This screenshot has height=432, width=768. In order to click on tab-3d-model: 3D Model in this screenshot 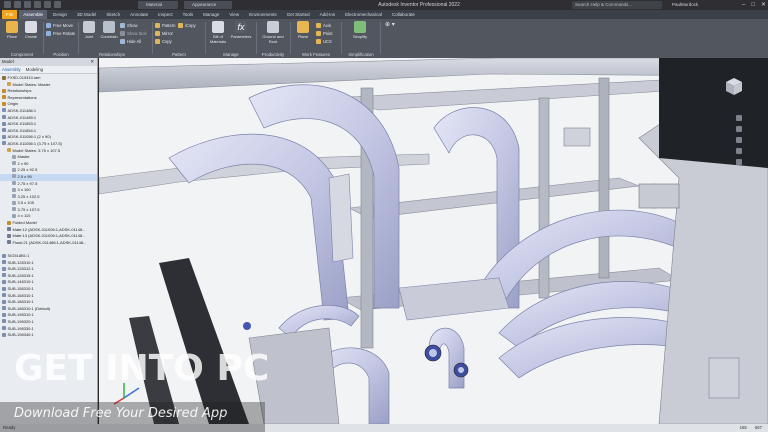, I will do `click(86, 14)`.